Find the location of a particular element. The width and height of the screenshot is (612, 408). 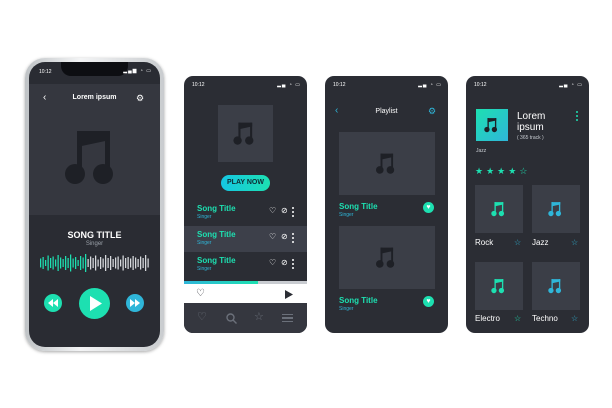

mini-player: ♡ is located at coordinates (245, 292).